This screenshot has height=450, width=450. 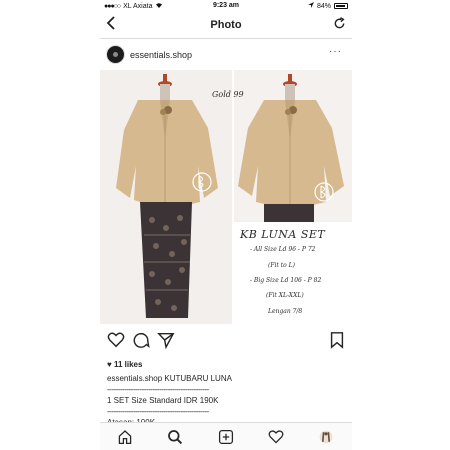 What do you see at coordinates (175, 437) in the screenshot?
I see `search-icon` at bounding box center [175, 437].